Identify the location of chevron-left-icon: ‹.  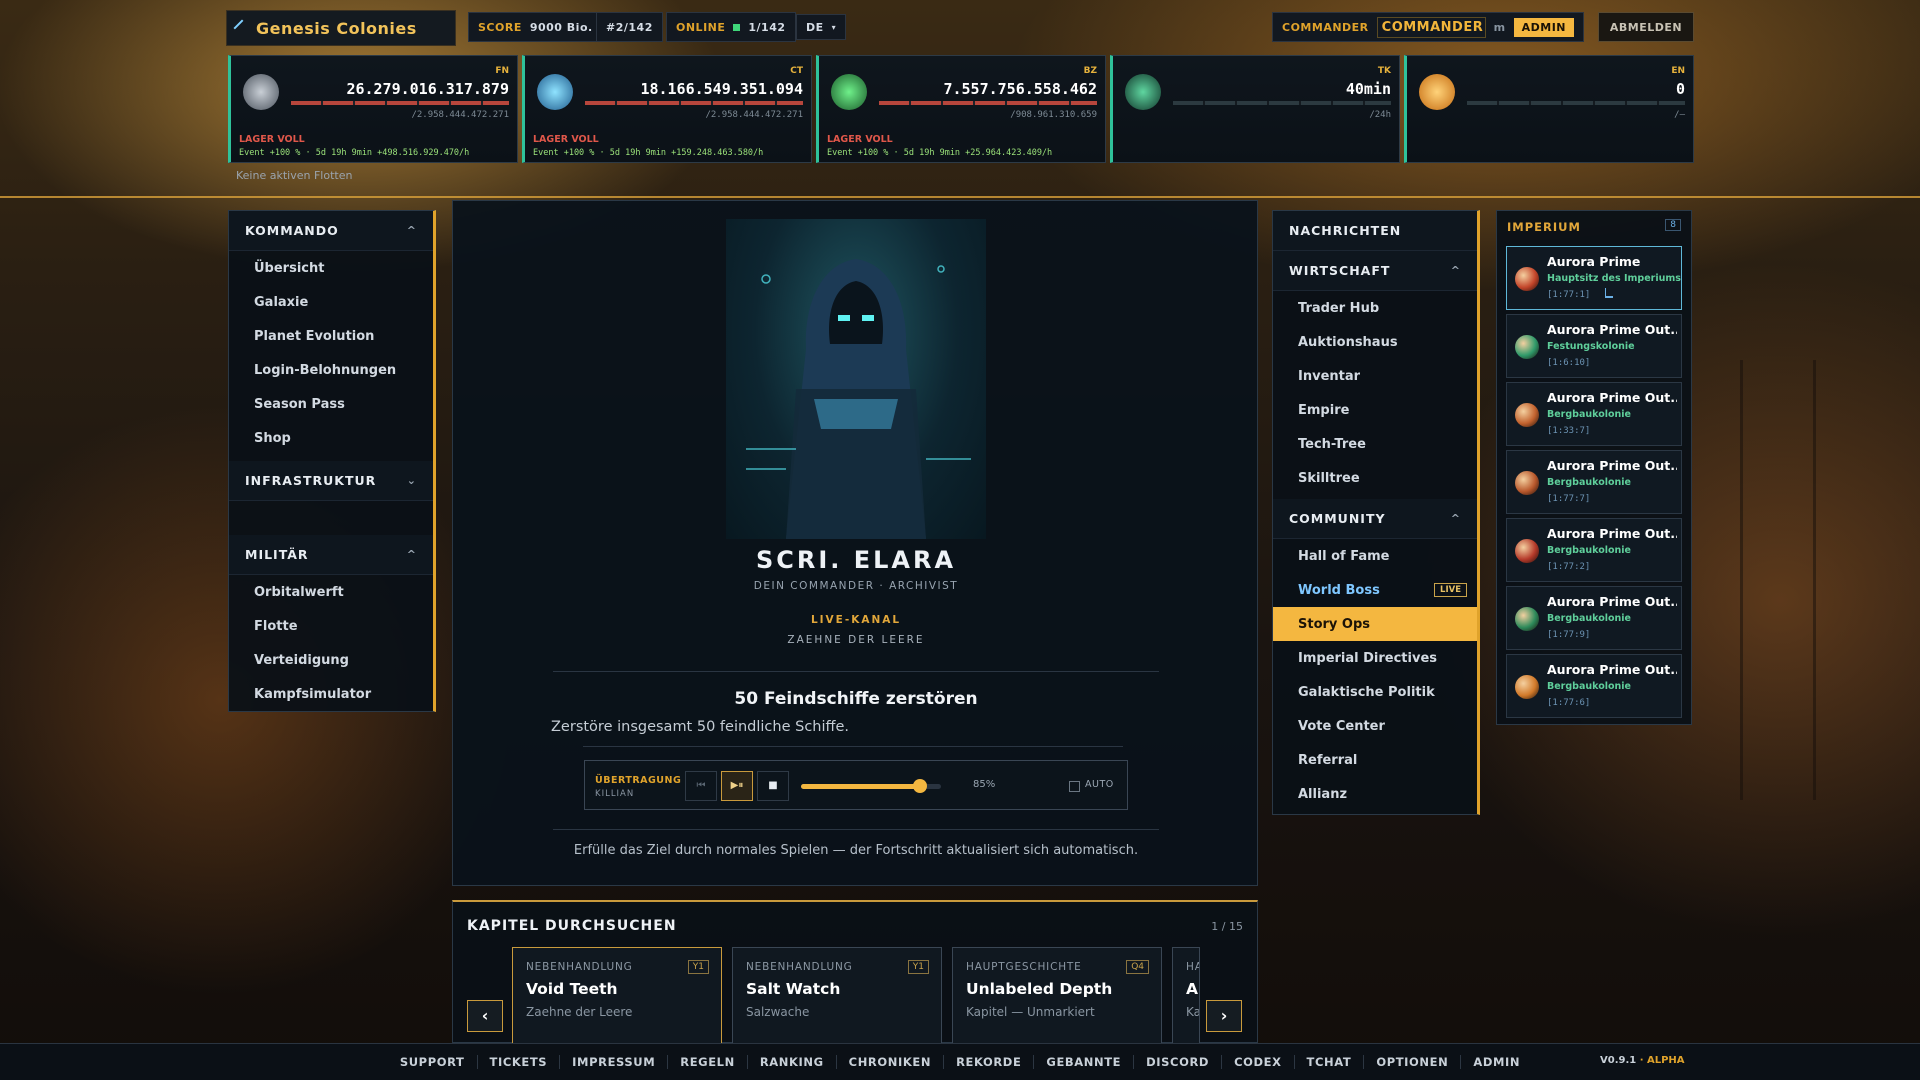
(485, 1015).